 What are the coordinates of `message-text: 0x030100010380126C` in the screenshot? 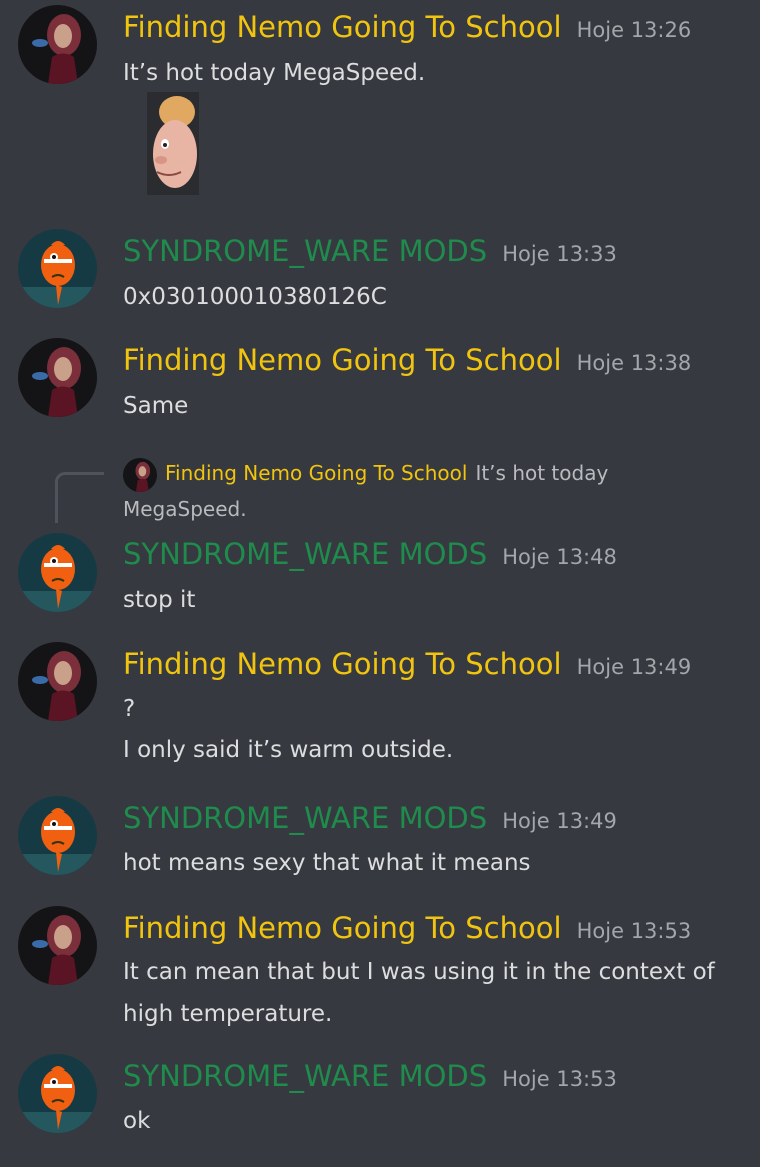 It's located at (255, 297).